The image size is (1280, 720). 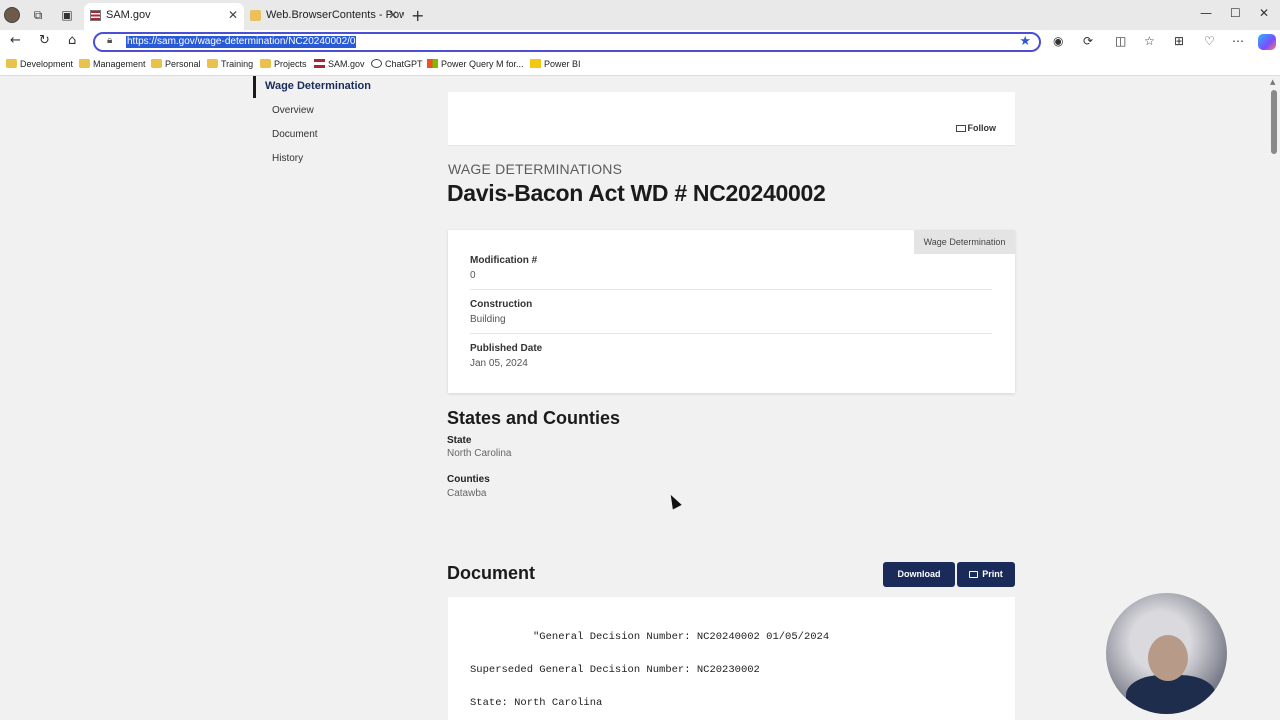 What do you see at coordinates (1149, 41) in the screenshot?
I see `favorites-icon: ☆` at bounding box center [1149, 41].